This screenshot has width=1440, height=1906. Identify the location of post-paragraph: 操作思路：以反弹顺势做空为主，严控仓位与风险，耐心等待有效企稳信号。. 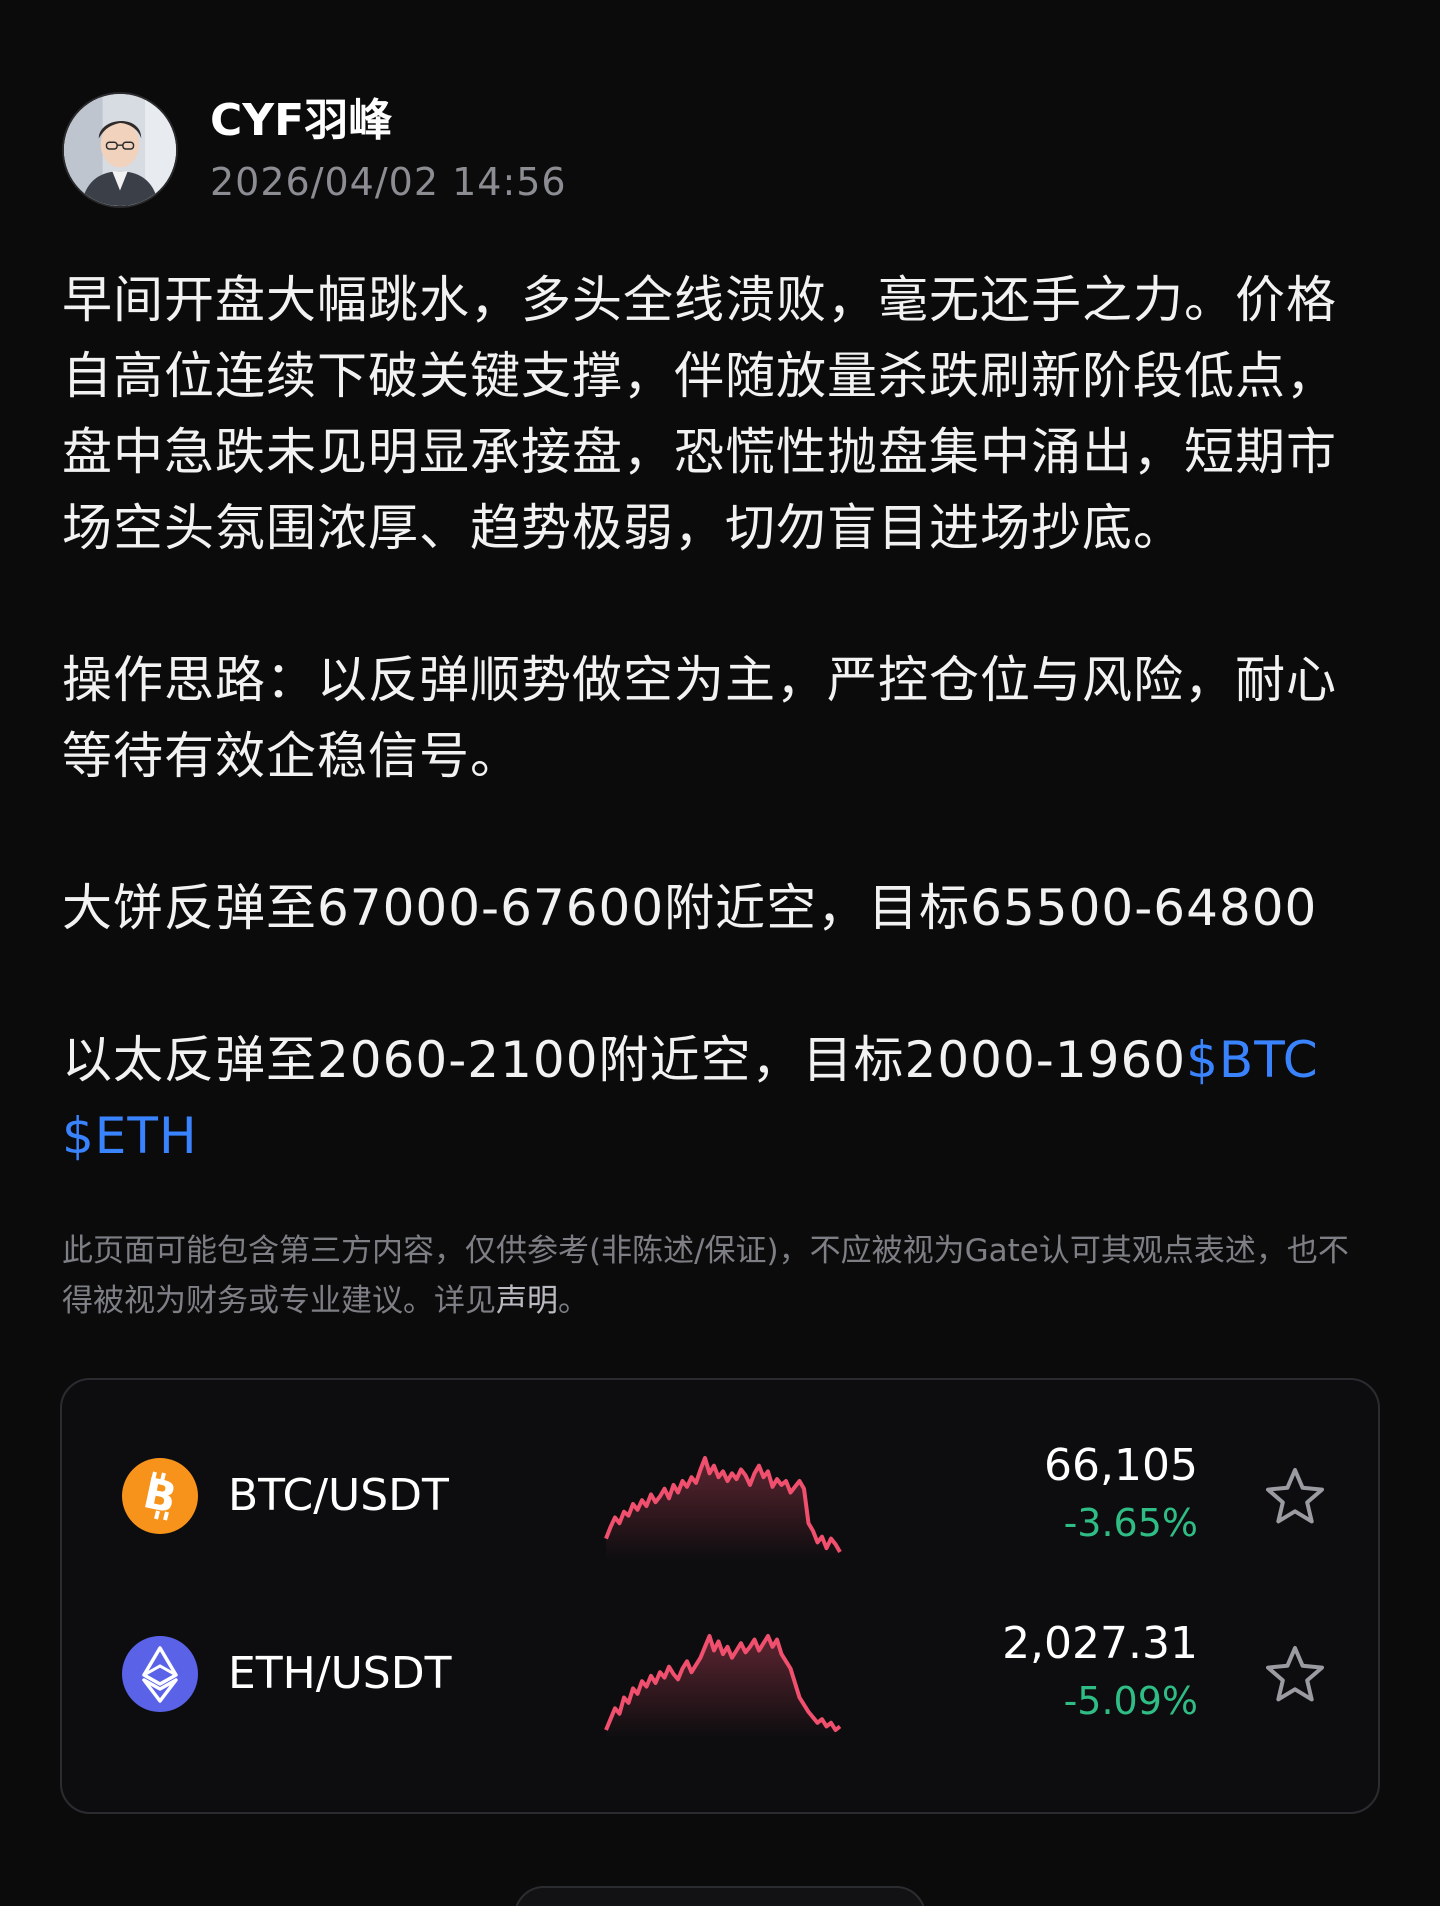
(699, 718).